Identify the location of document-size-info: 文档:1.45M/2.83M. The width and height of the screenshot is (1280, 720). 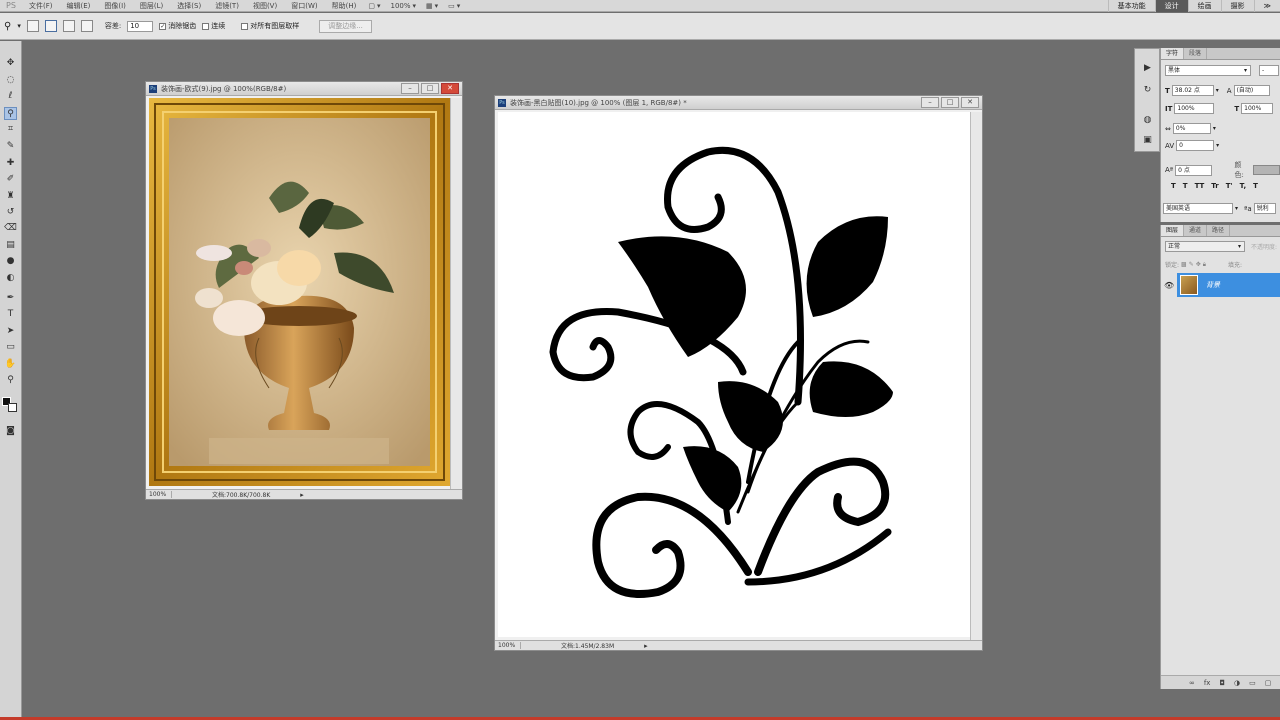
(587, 645).